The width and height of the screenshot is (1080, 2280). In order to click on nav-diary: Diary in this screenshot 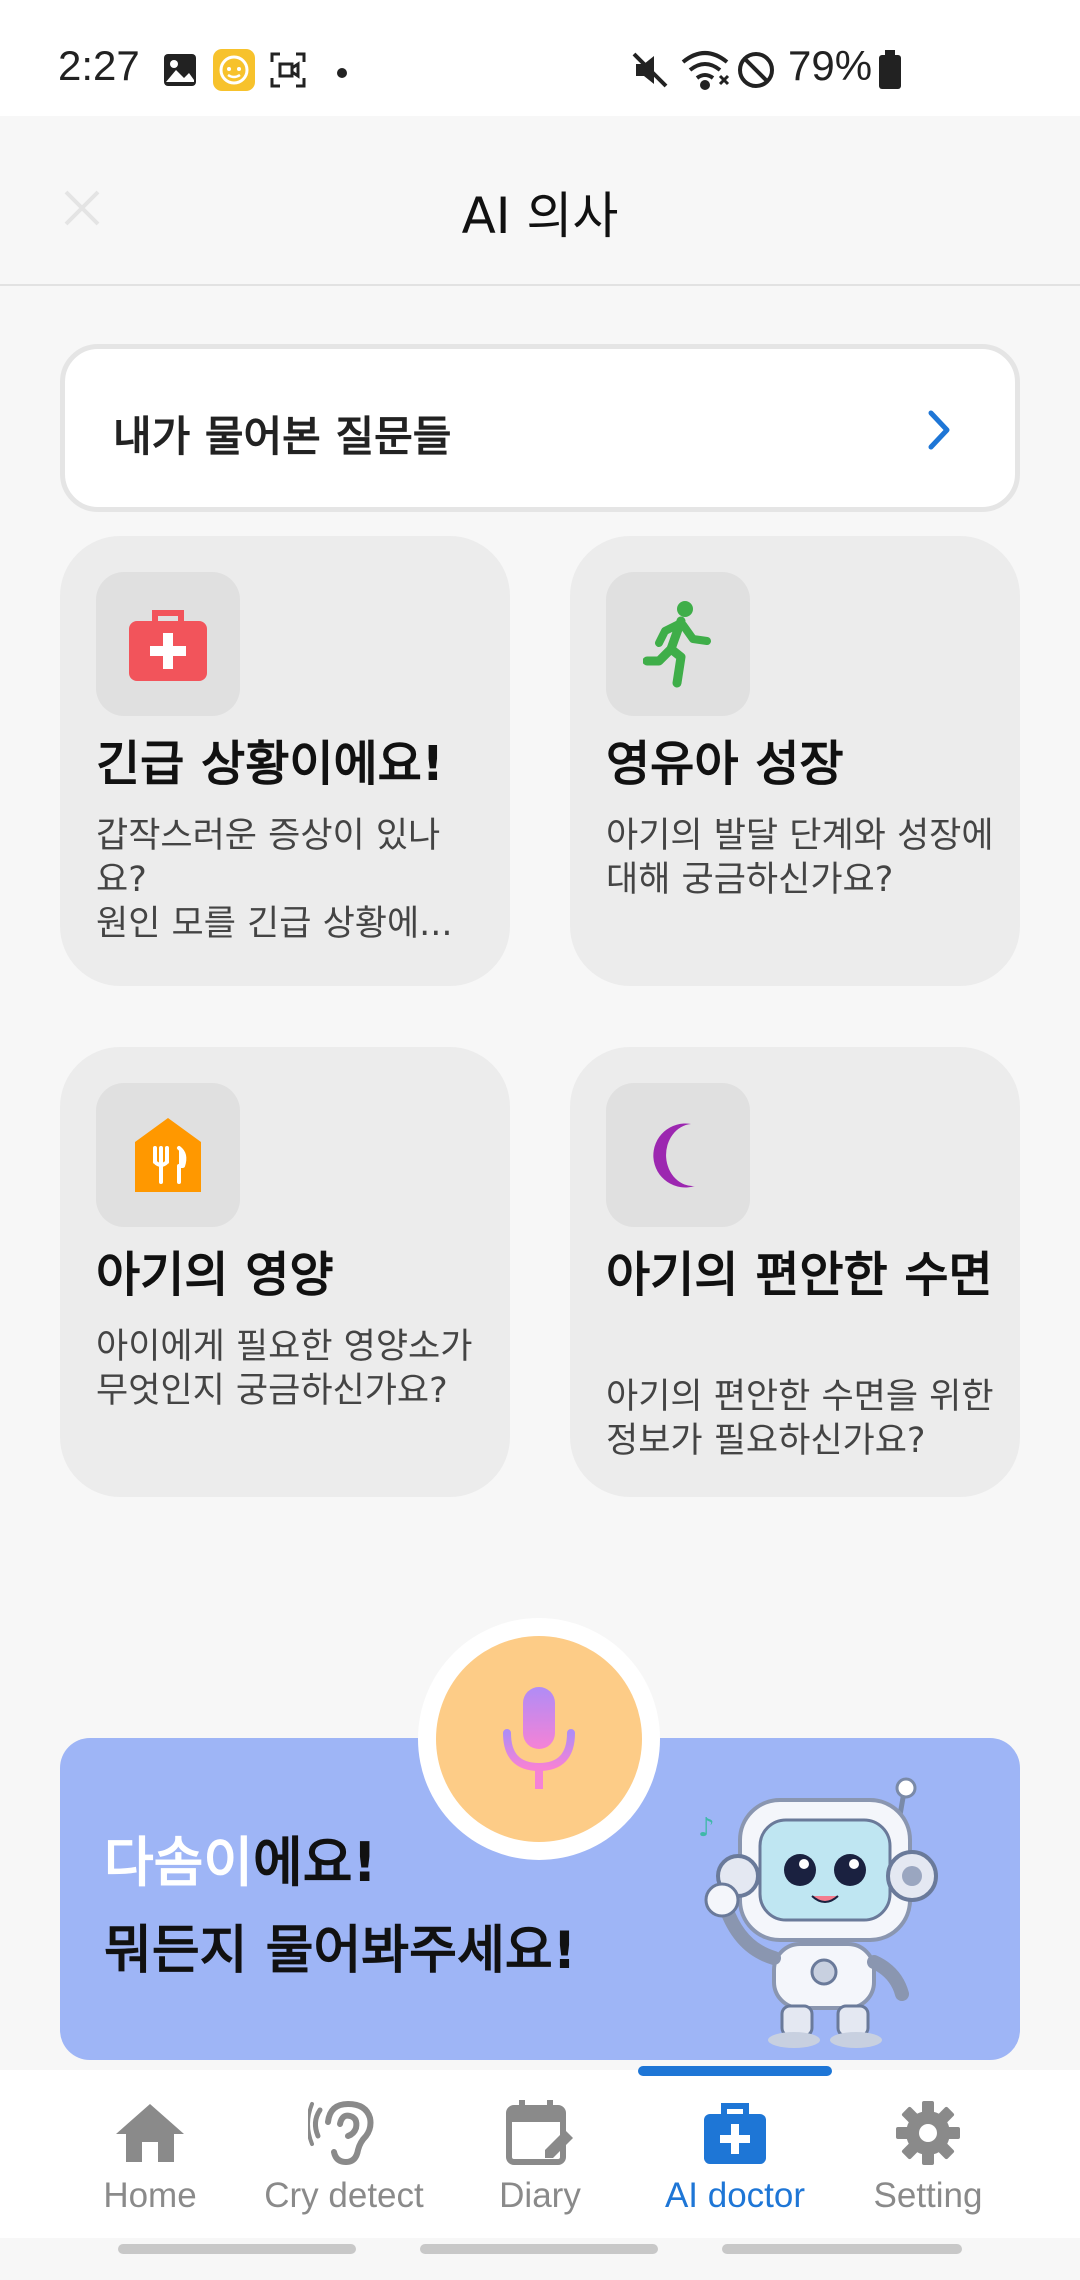, I will do `click(540, 2154)`.